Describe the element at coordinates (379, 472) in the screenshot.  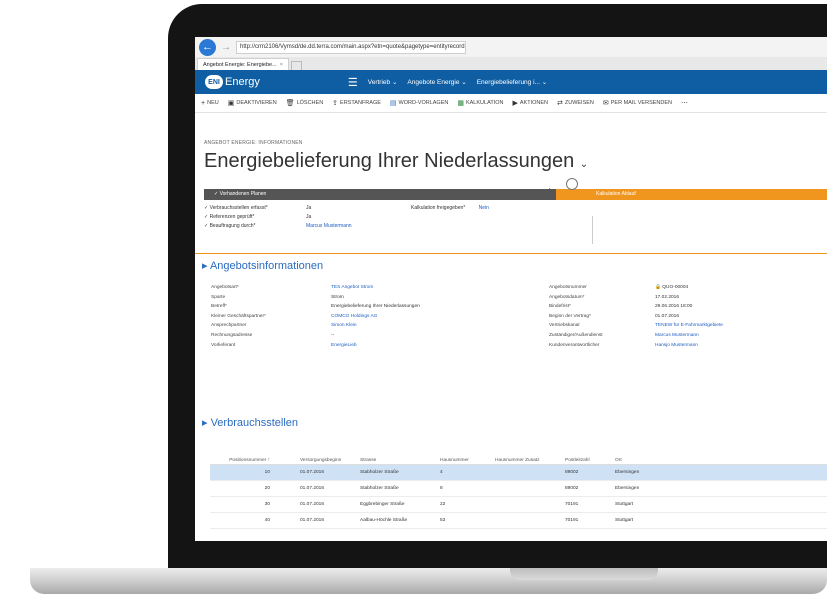
I see `table-cell: Stabholzer Straße` at that location.